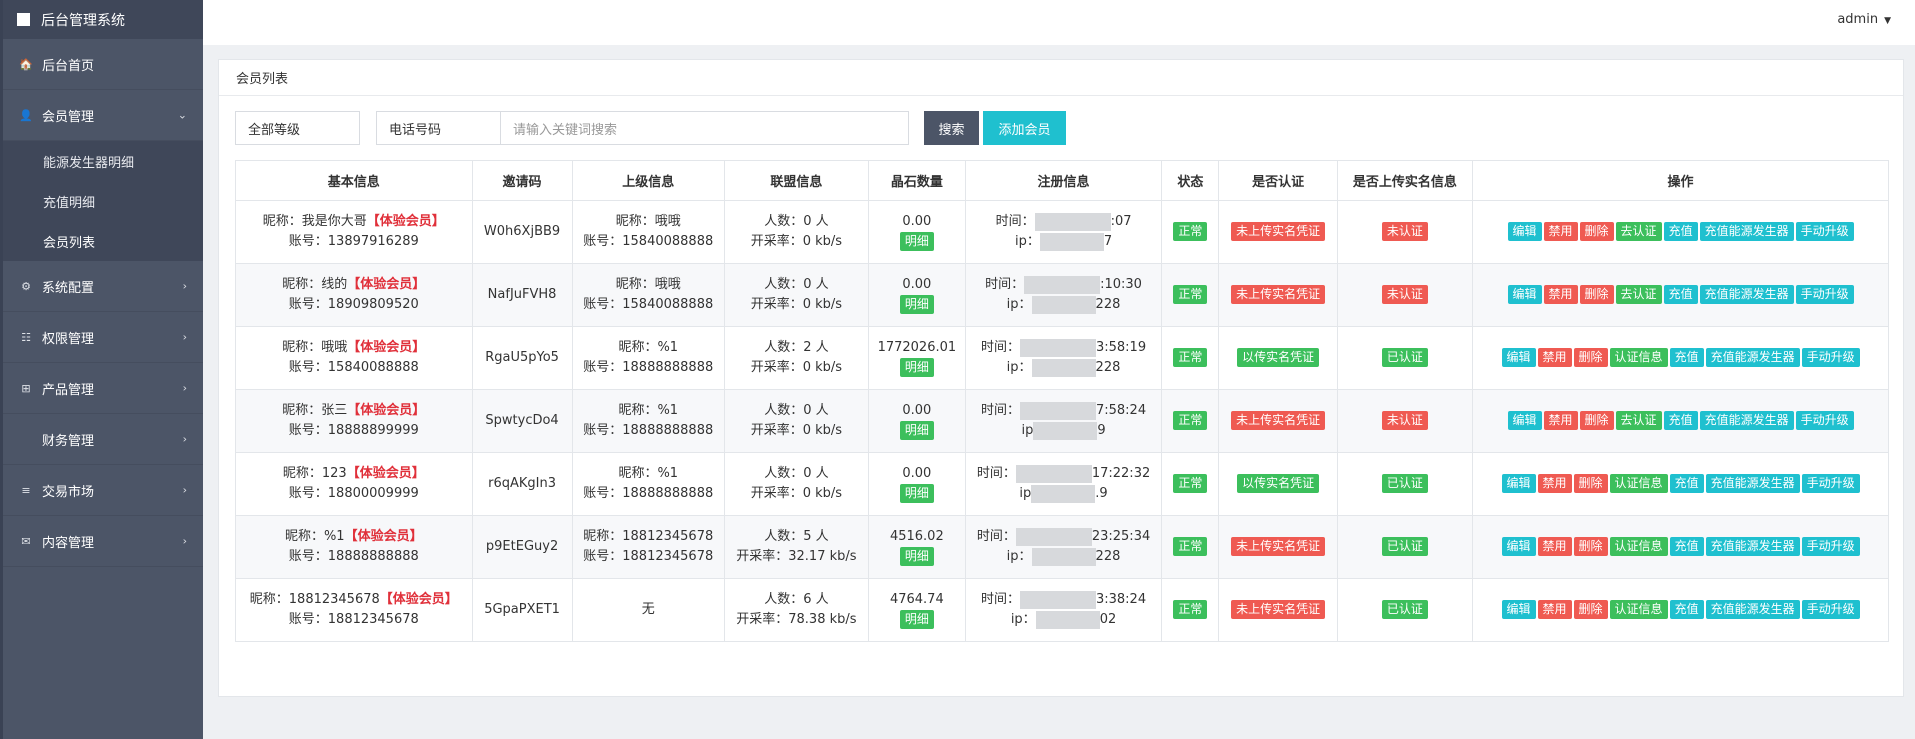 The height and width of the screenshot is (739, 1915). What do you see at coordinates (103, 19) in the screenshot?
I see `brand: 后台管理系统` at bounding box center [103, 19].